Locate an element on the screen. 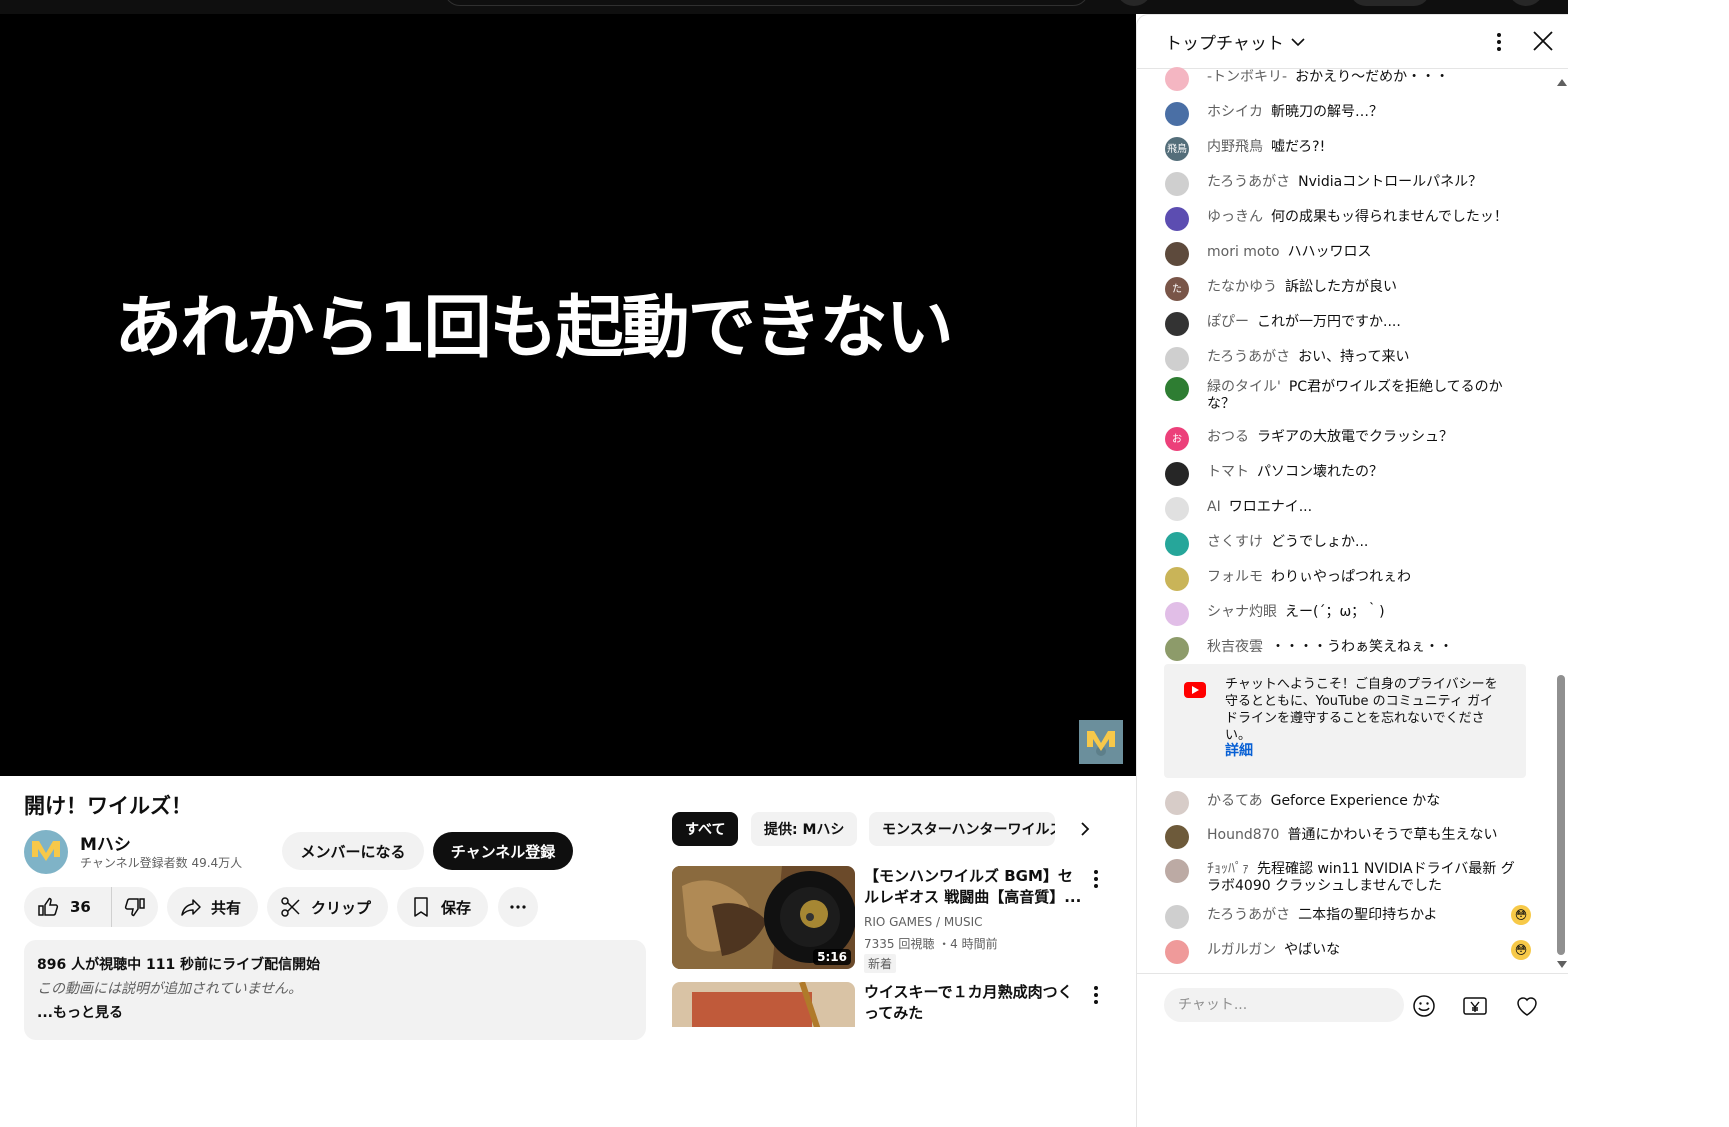 This screenshot has height=1127, width=1729. super-chat-button is located at coordinates (1475, 1006).